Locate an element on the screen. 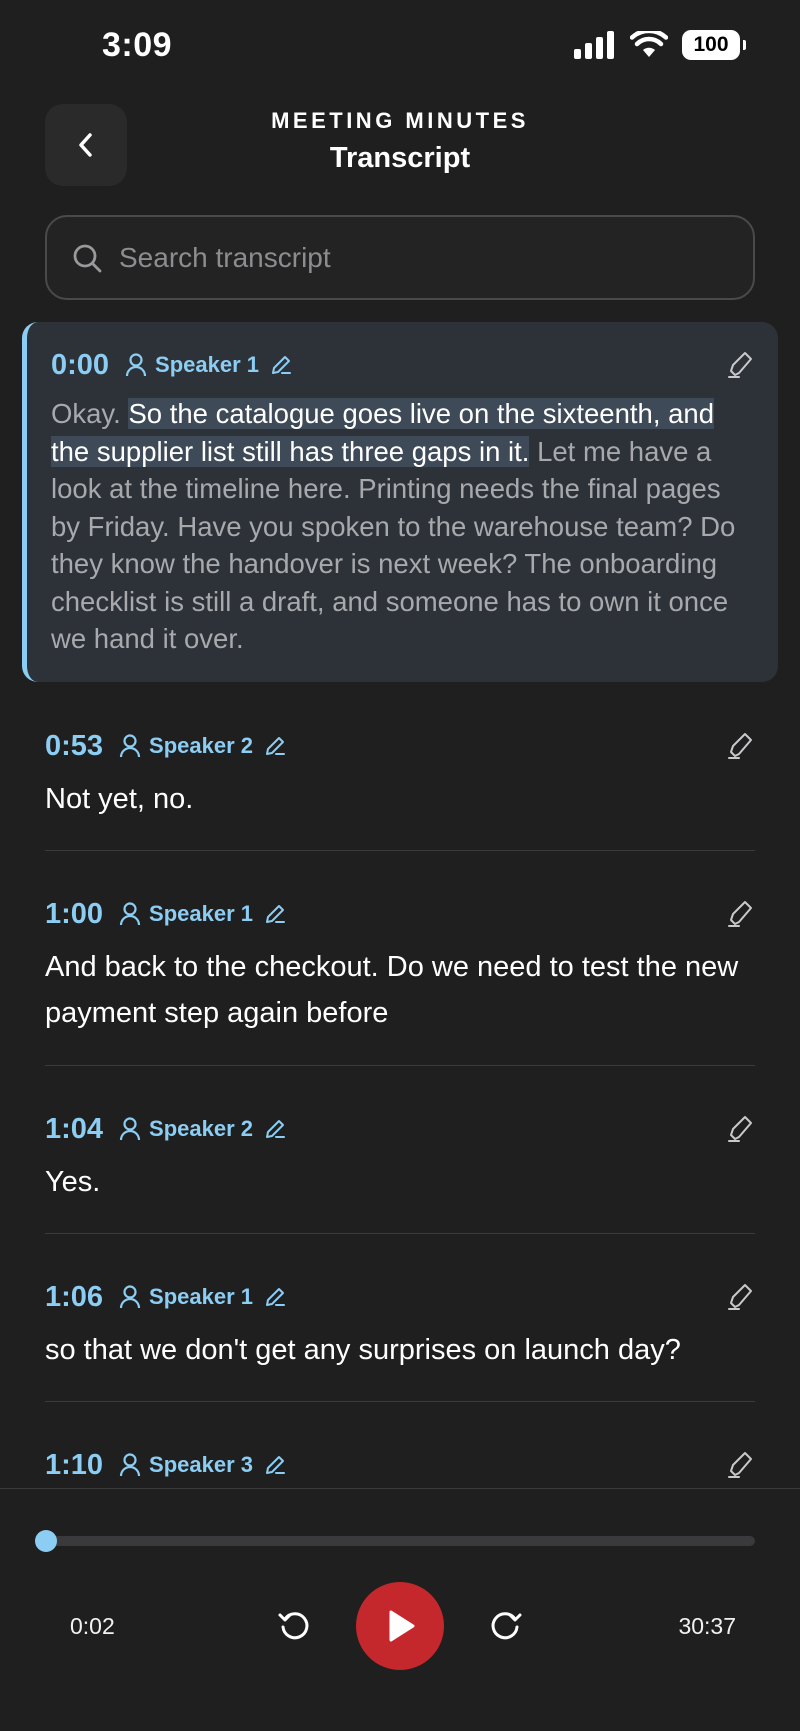 Image resolution: width=800 pixels, height=1731 pixels. forward-icon is located at coordinates (506, 1626).